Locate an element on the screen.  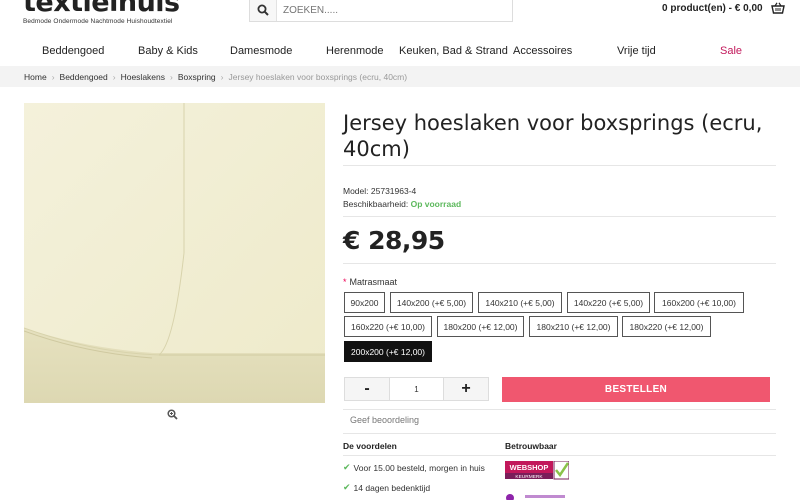
nav-item-accessoires: Accessoires is located at coordinates (542, 51).